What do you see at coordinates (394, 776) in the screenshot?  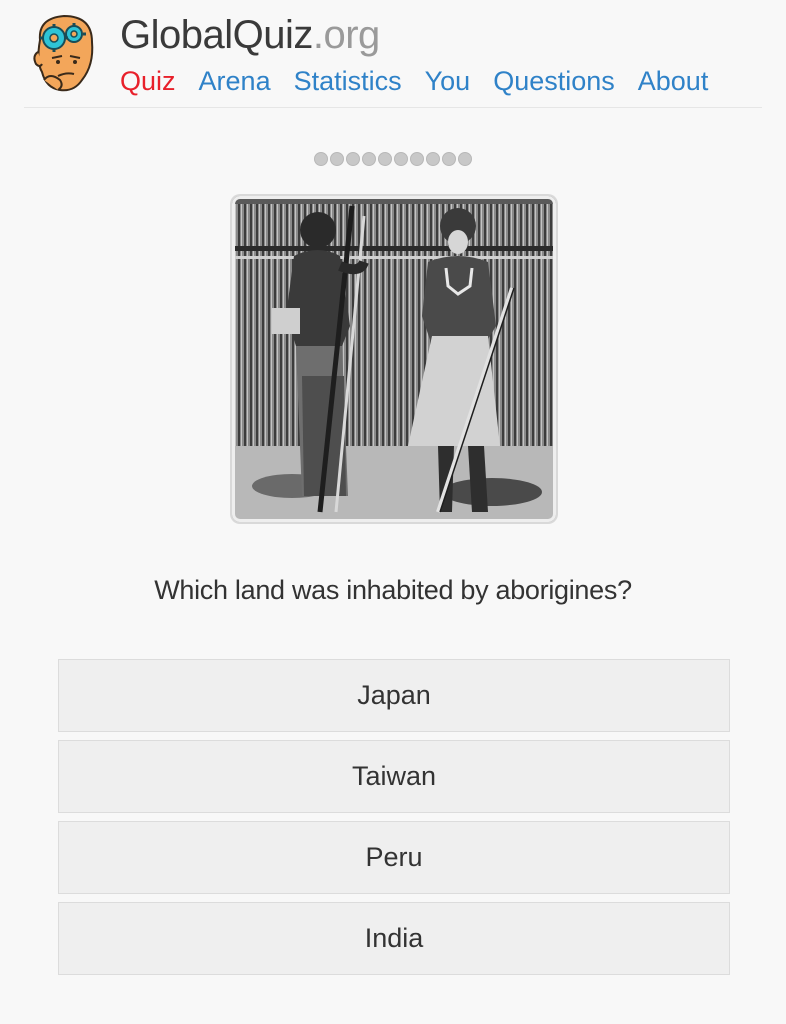 I see `answer-option-taiwan: Taiwan` at bounding box center [394, 776].